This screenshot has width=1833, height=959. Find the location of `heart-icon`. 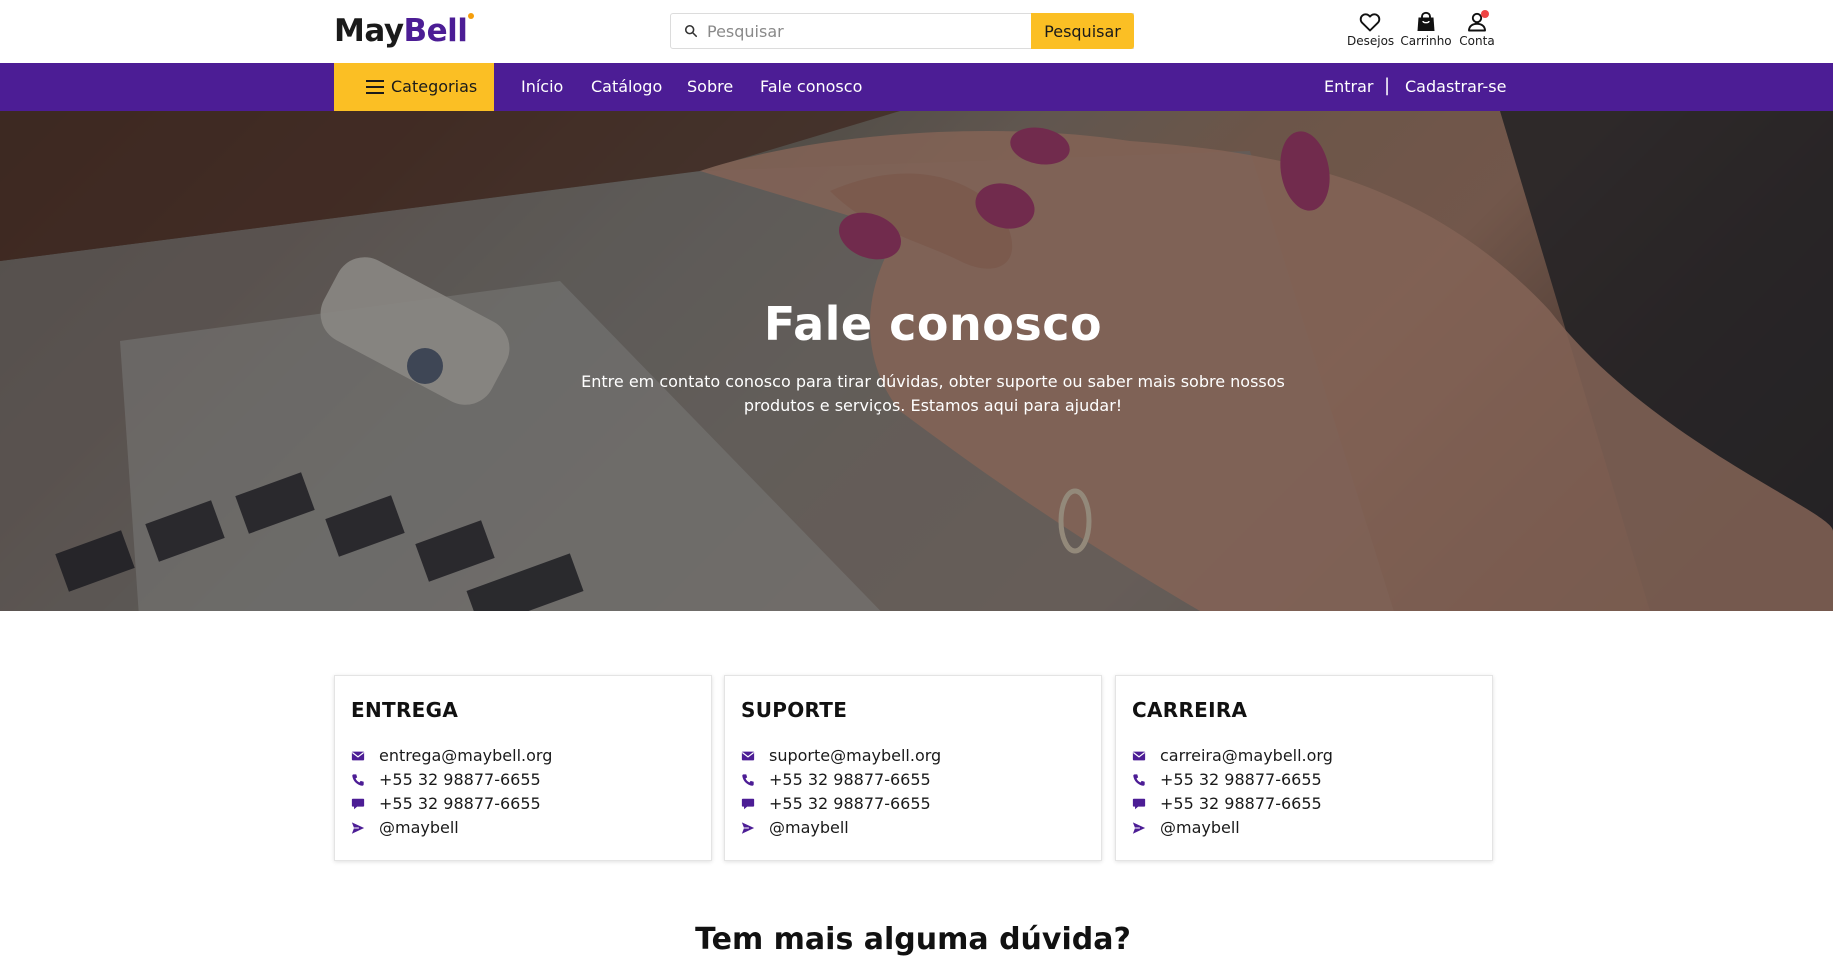

heart-icon is located at coordinates (1370, 22).